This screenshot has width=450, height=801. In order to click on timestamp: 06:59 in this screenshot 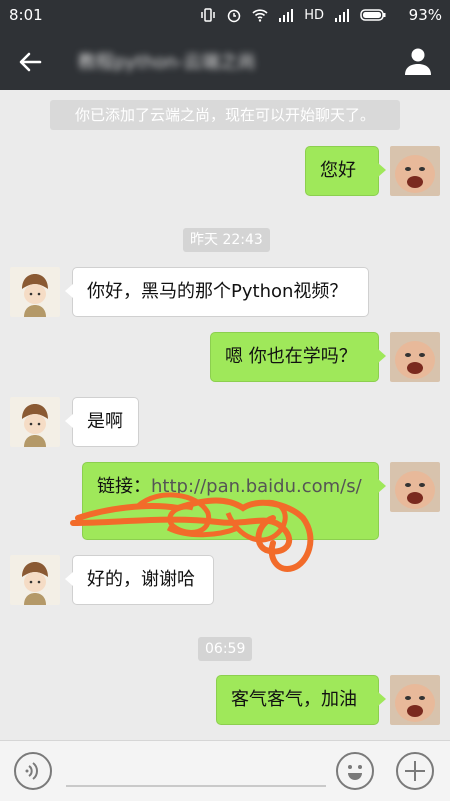, I will do `click(225, 649)`.